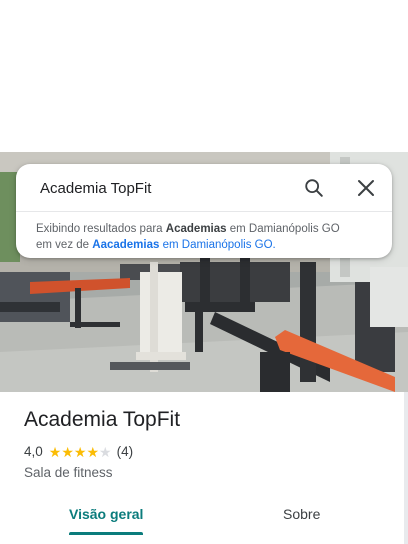  Describe the element at coordinates (68, 472) in the screenshot. I see `place-category: Sala de fitness` at that location.